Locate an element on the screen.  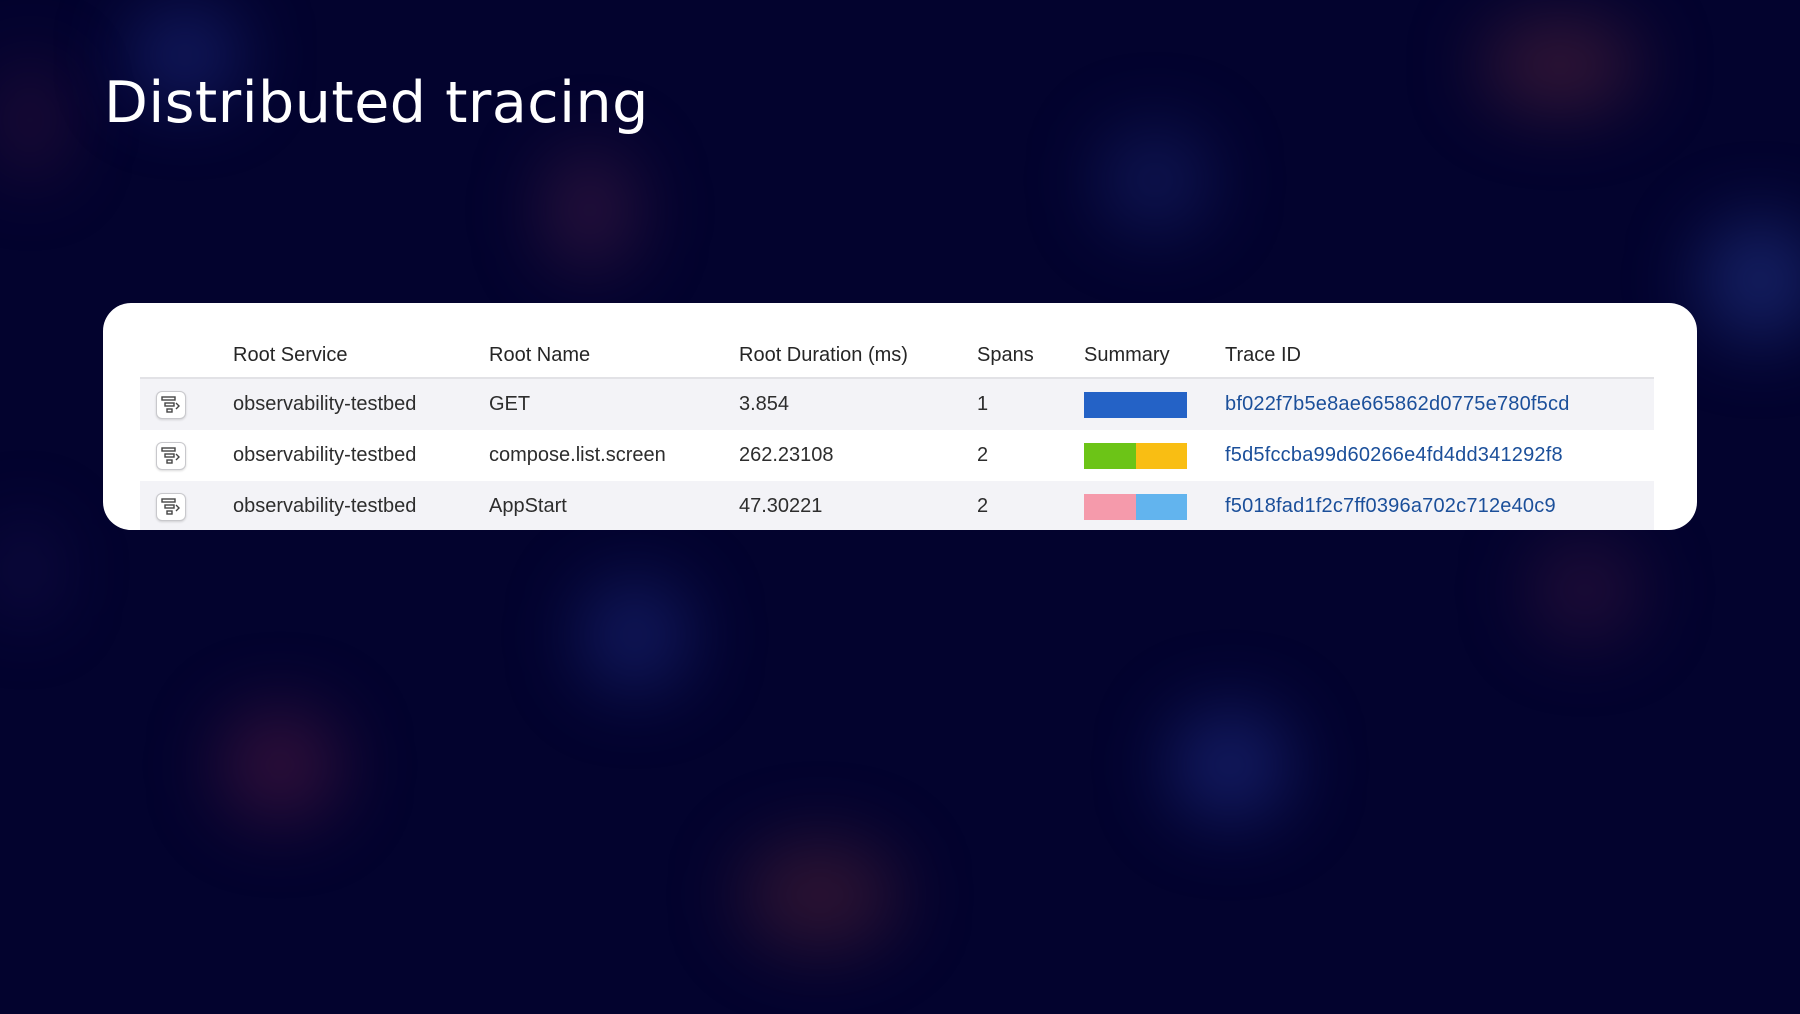
root-duration-cell: 3.854 is located at coordinates (858, 404).